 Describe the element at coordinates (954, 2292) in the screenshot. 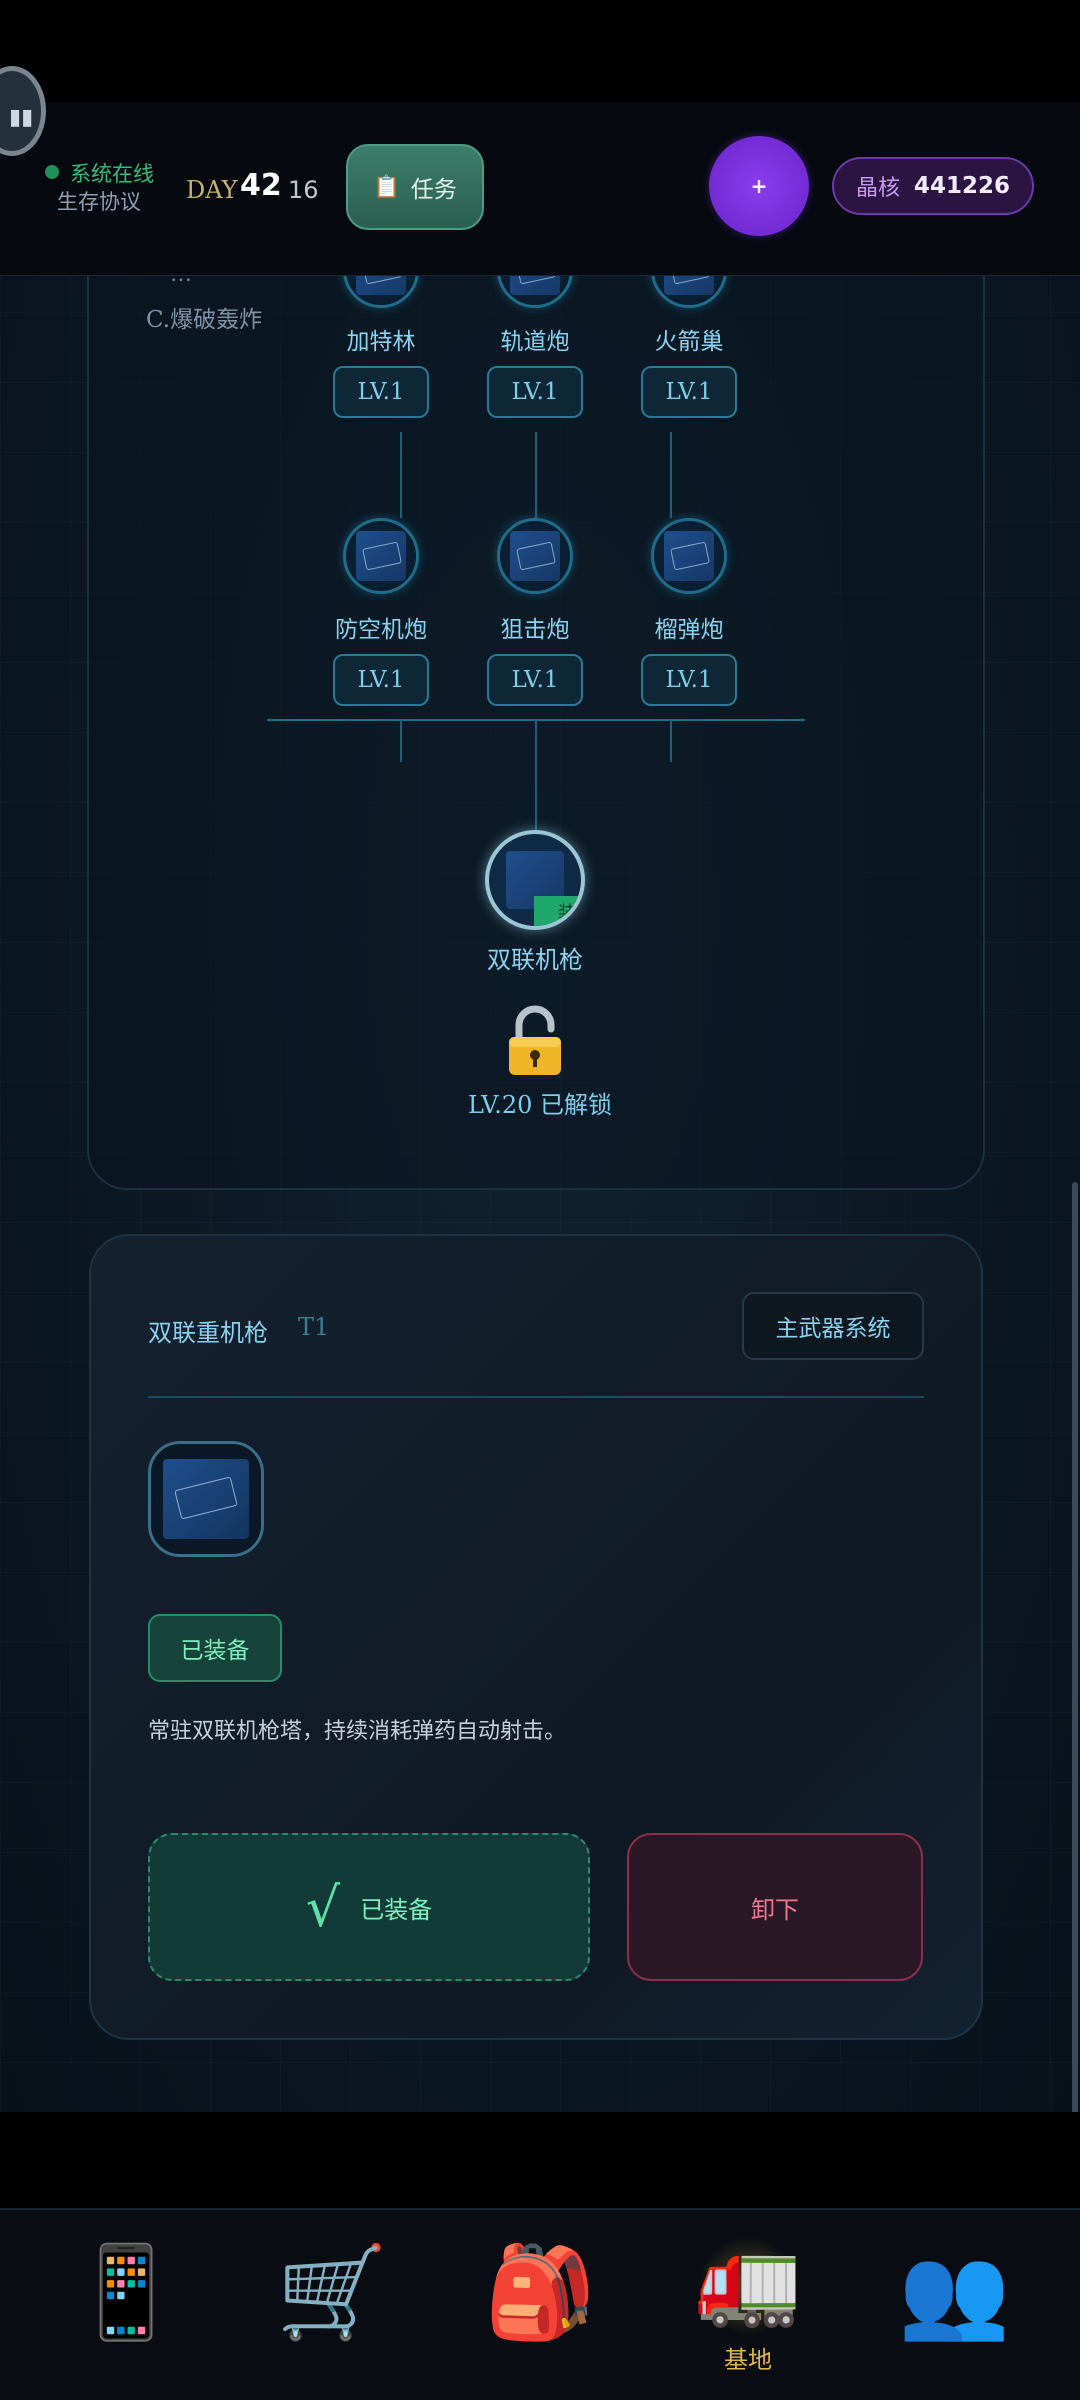

I see `people-icon: 👥` at that location.